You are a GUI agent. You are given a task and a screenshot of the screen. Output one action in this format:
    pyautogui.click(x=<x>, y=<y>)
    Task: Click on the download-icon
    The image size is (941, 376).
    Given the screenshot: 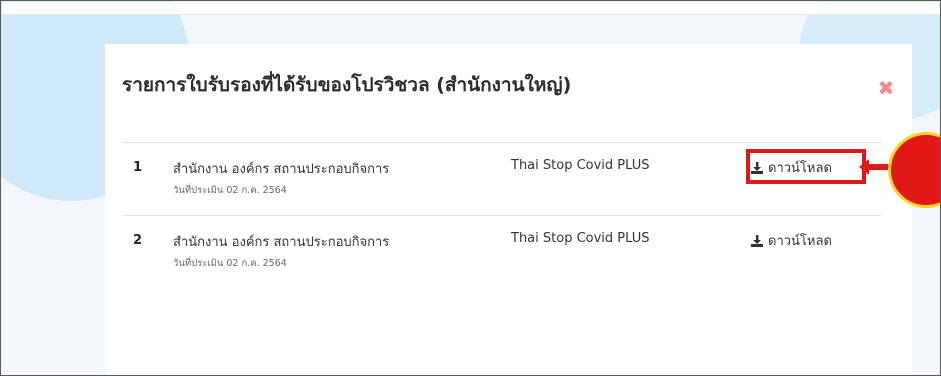 What is the action you would take?
    pyautogui.click(x=757, y=240)
    